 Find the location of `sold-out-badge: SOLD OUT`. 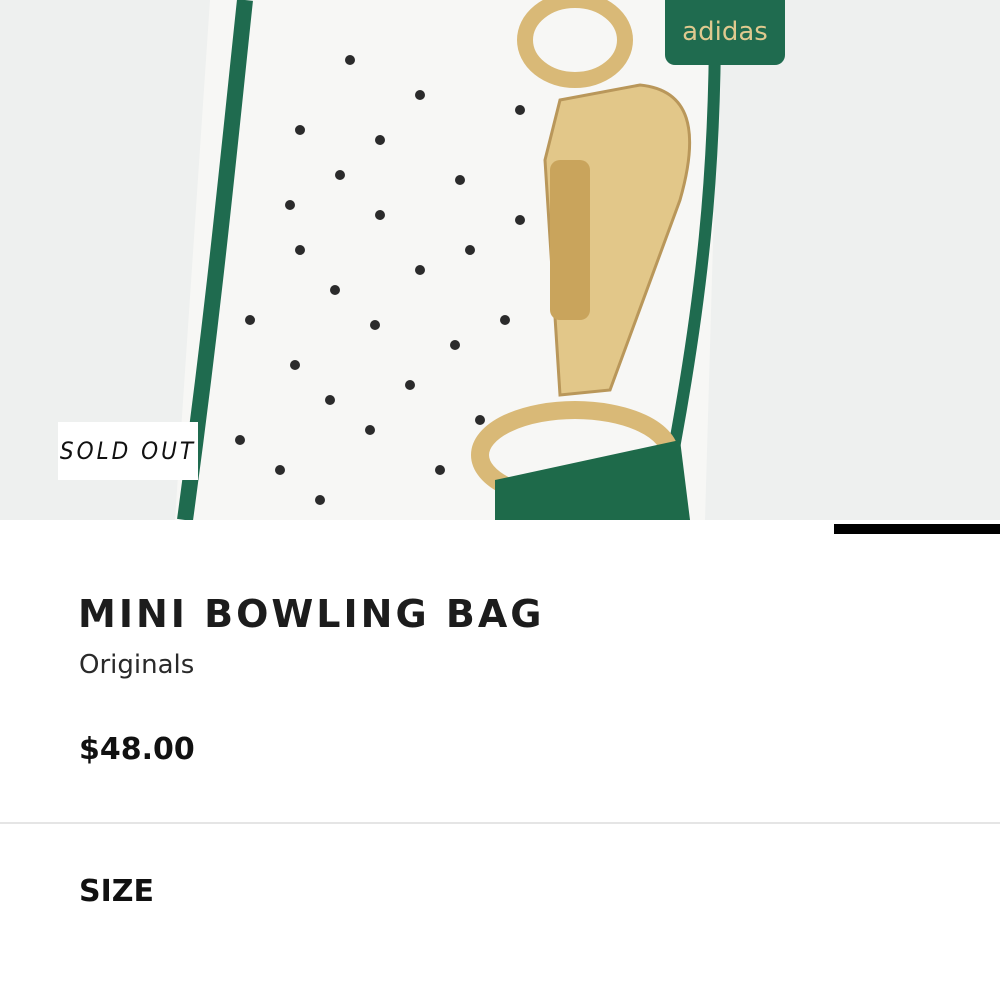

sold-out-badge: SOLD OUT is located at coordinates (128, 451).